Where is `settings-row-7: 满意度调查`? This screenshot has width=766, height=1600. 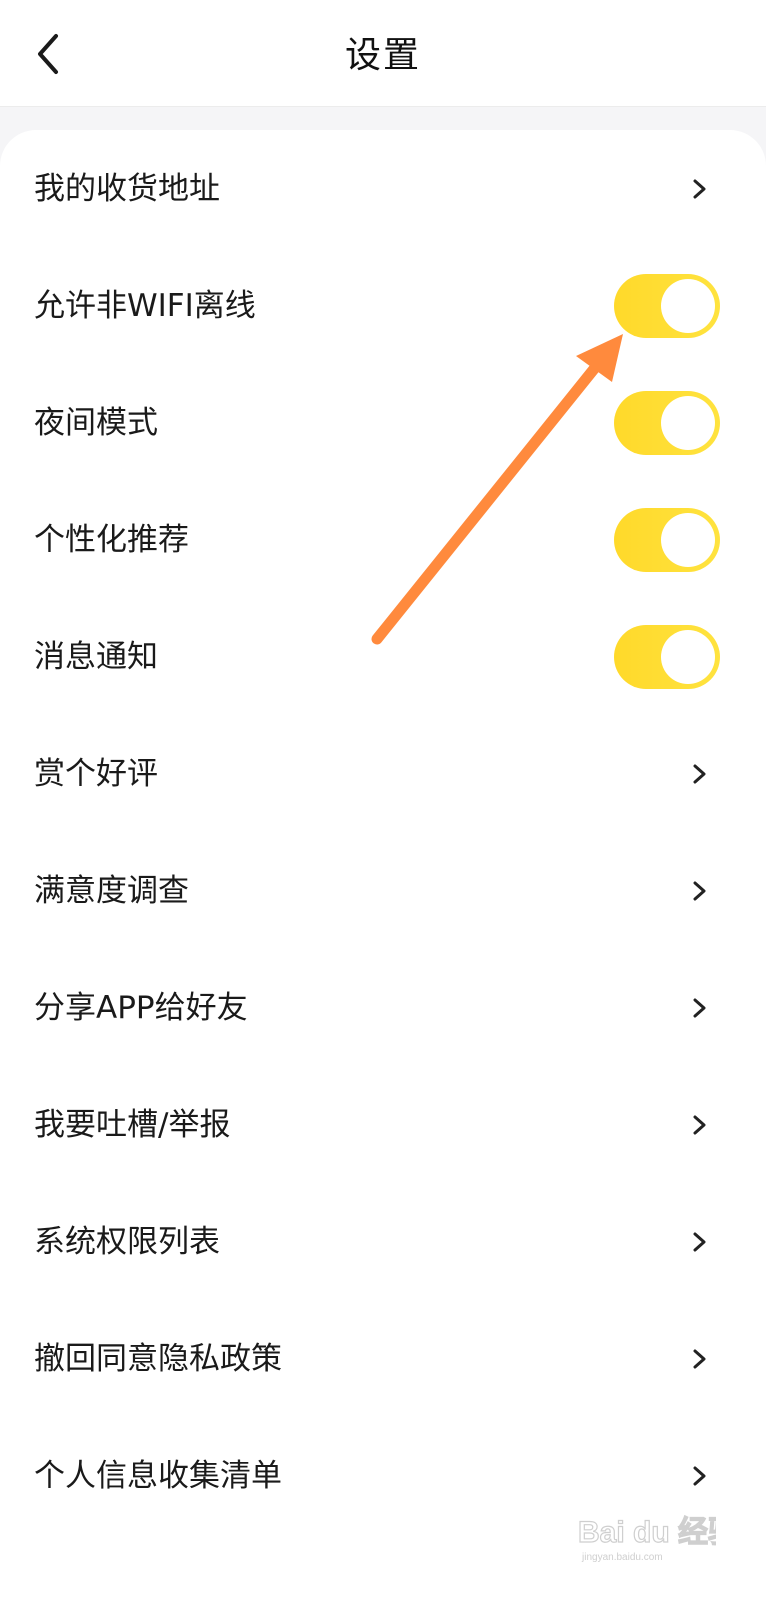 settings-row-7: 满意度调查 is located at coordinates (383, 890).